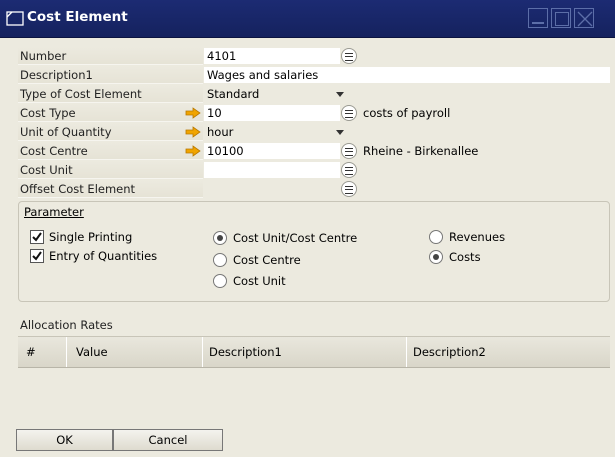 Image resolution: width=615 pixels, height=457 pixels. What do you see at coordinates (66, 325) in the screenshot?
I see `allocation-rates-title: Allocation Rates` at bounding box center [66, 325].